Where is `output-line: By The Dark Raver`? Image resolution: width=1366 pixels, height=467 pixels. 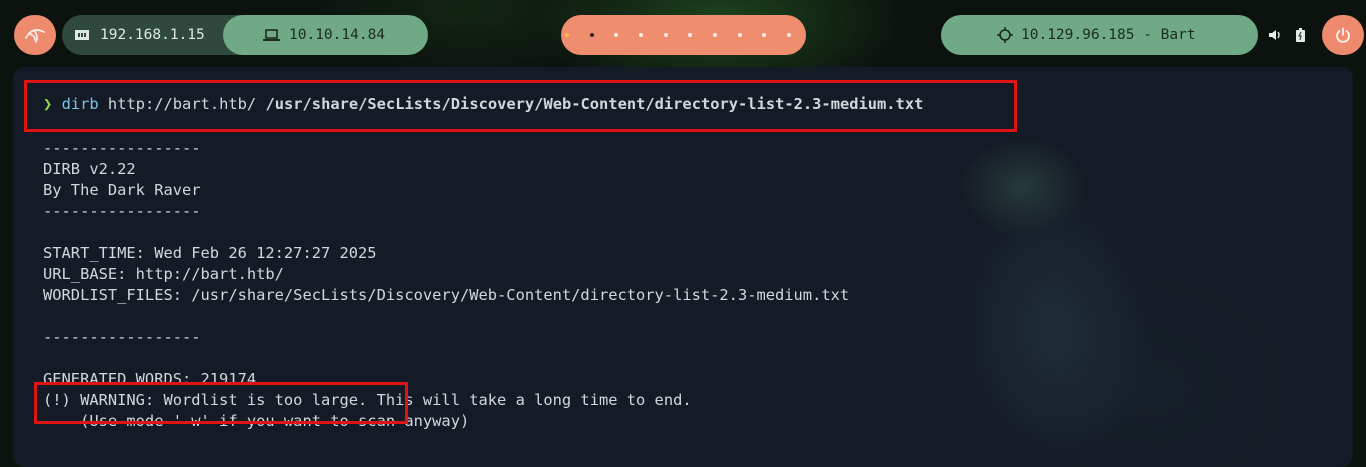 output-line: By The Dark Raver is located at coordinates (122, 190).